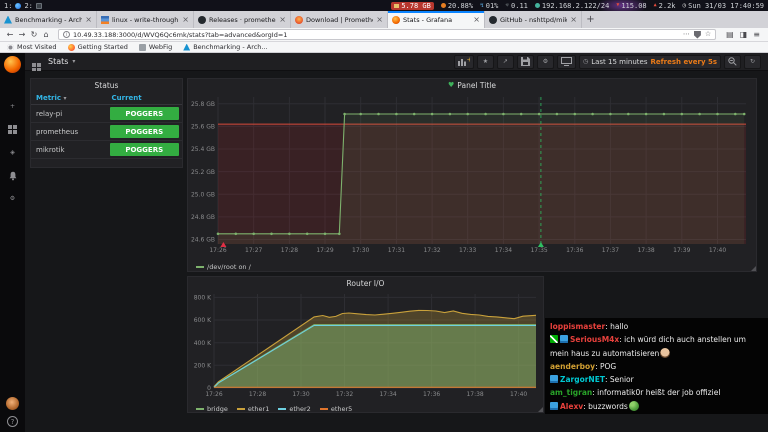 The height and width of the screenshot is (432, 768). What do you see at coordinates (730, 34) in the screenshot?
I see `library-icon: ▤` at bounding box center [730, 34].